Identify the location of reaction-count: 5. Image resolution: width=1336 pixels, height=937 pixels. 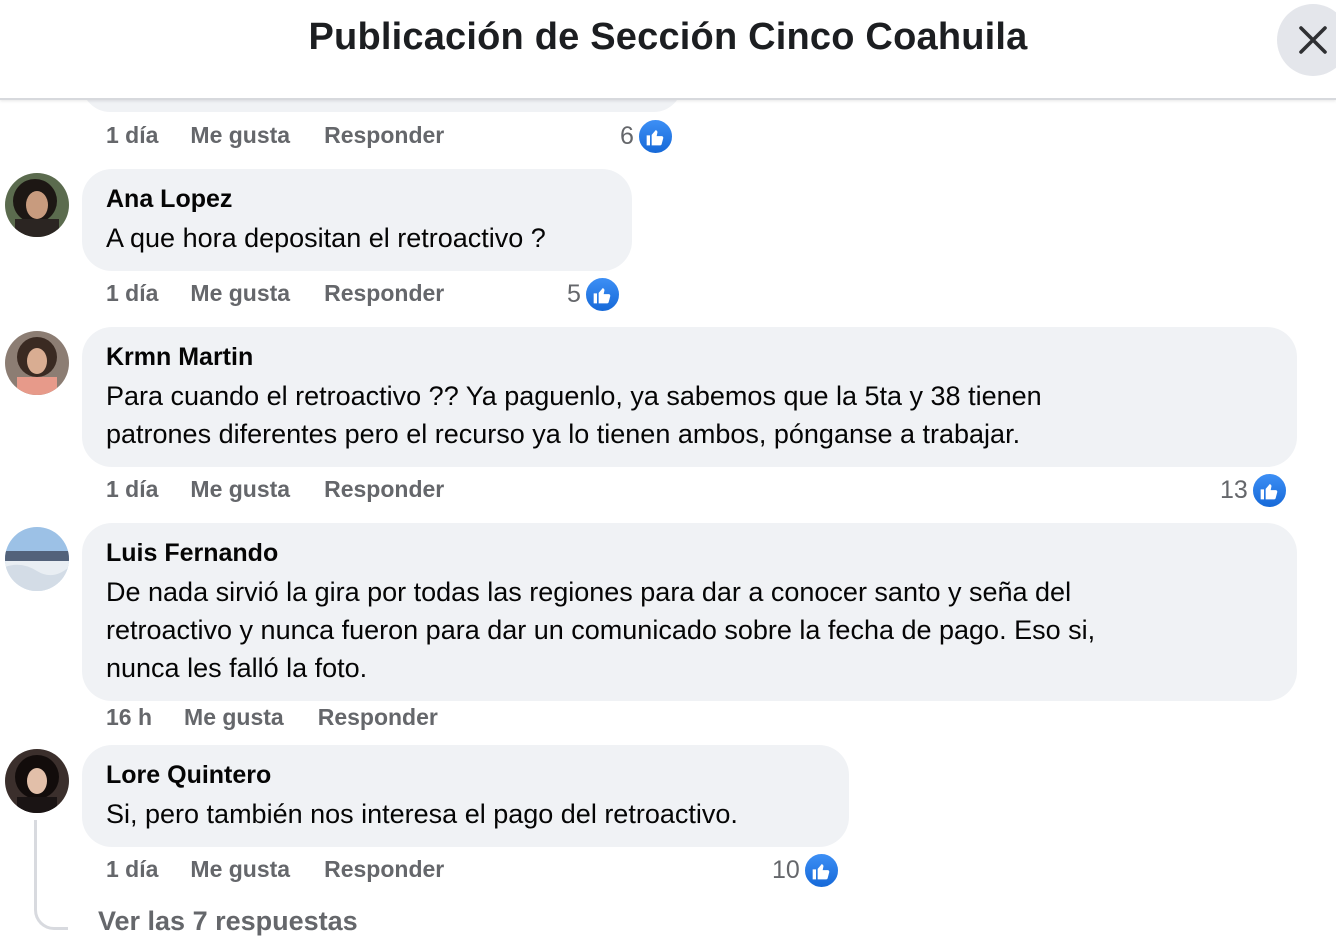
(574, 294).